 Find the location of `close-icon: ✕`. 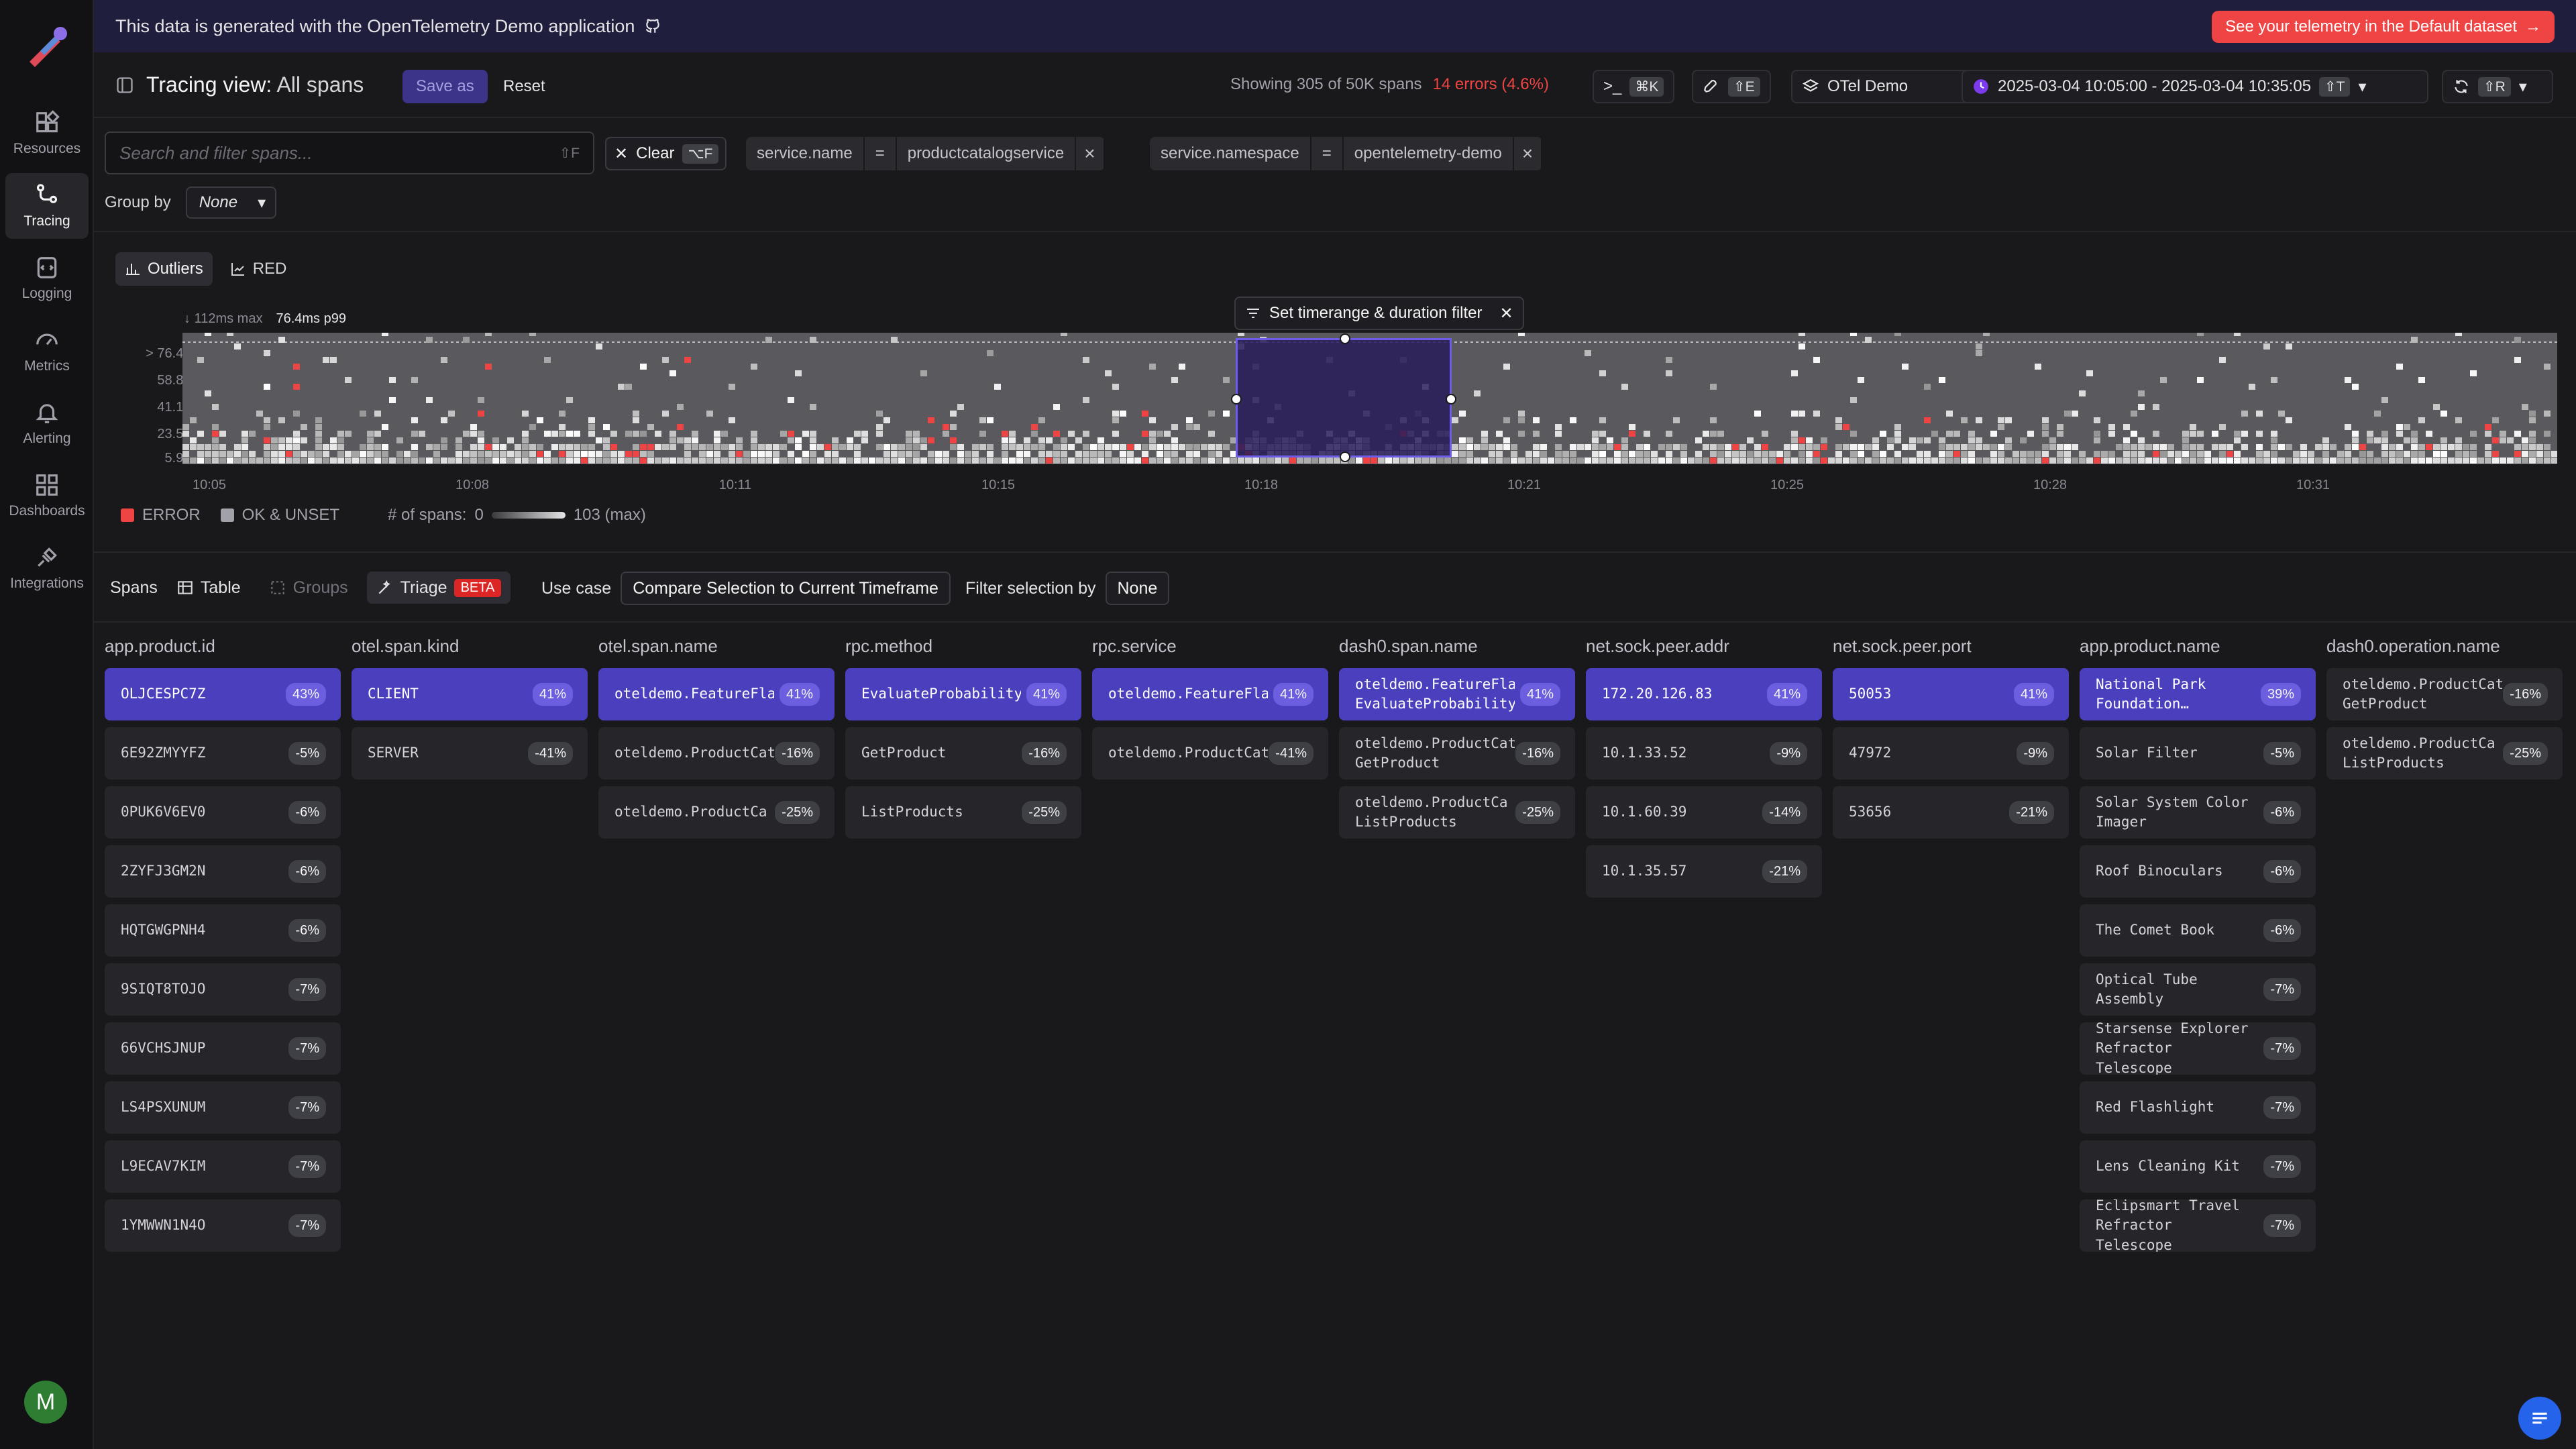

close-icon: ✕ is located at coordinates (1506, 313).